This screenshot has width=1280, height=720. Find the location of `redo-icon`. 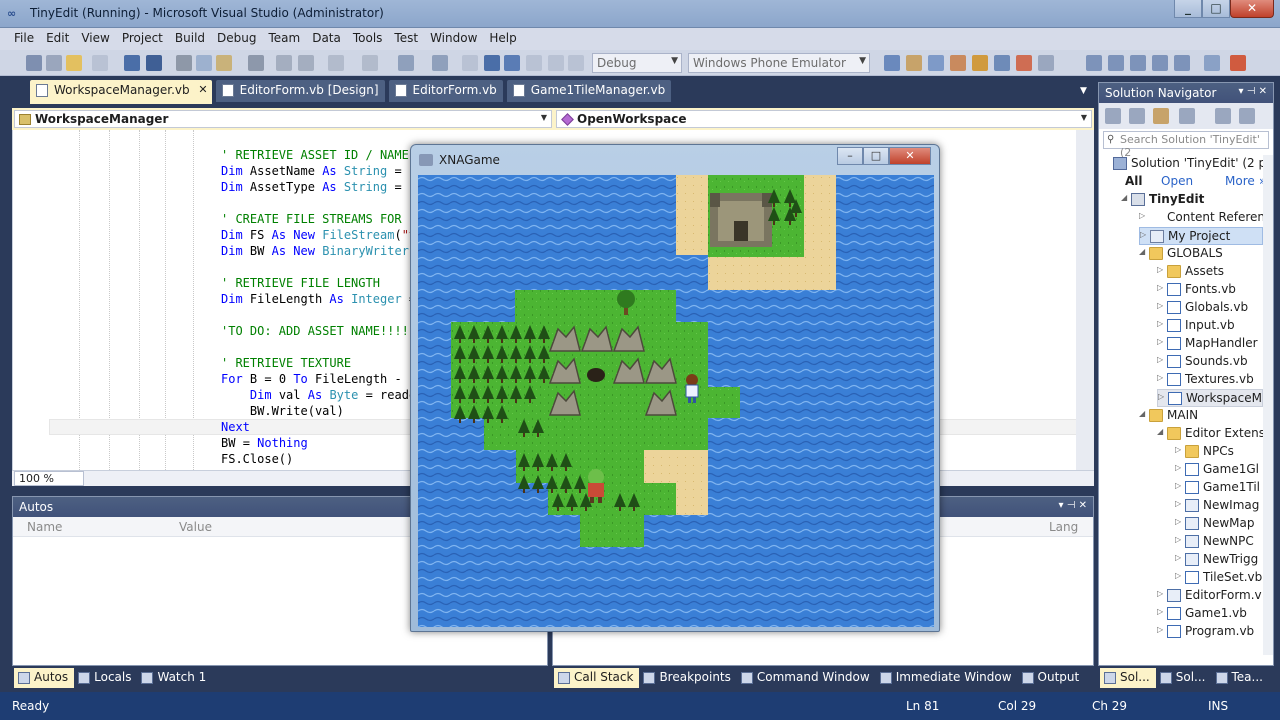

redo-icon is located at coordinates (370, 63).